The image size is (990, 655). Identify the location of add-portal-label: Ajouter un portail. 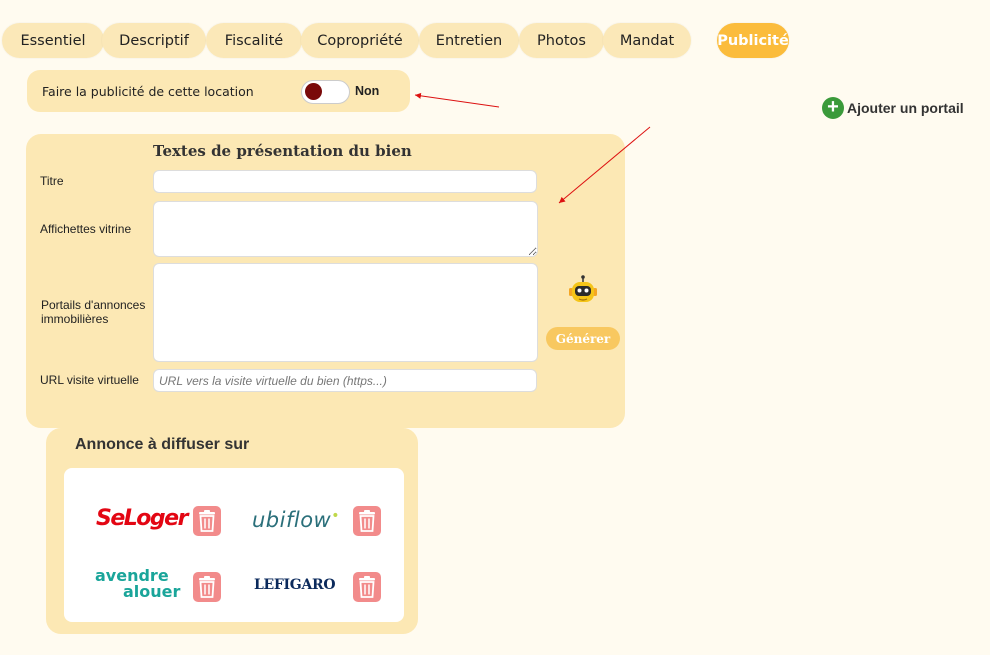
(905, 108).